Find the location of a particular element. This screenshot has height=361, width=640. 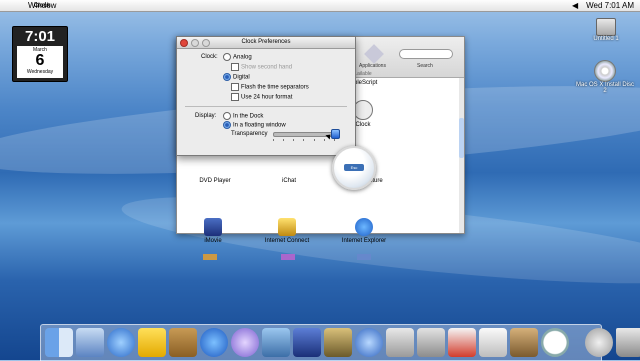

address-book-icon is located at coordinates (183, 342).